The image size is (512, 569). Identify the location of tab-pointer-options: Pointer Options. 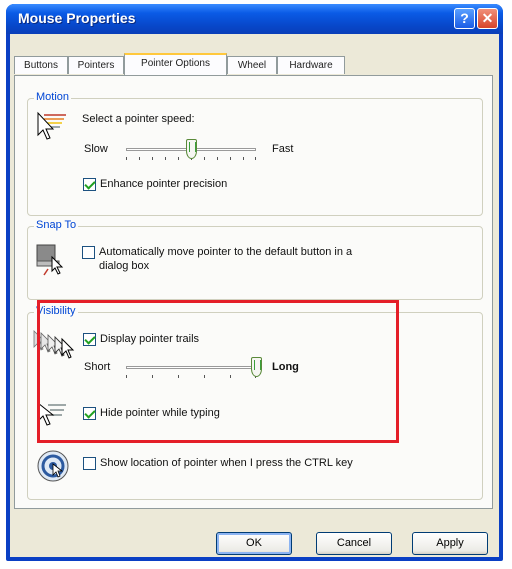
(175, 64).